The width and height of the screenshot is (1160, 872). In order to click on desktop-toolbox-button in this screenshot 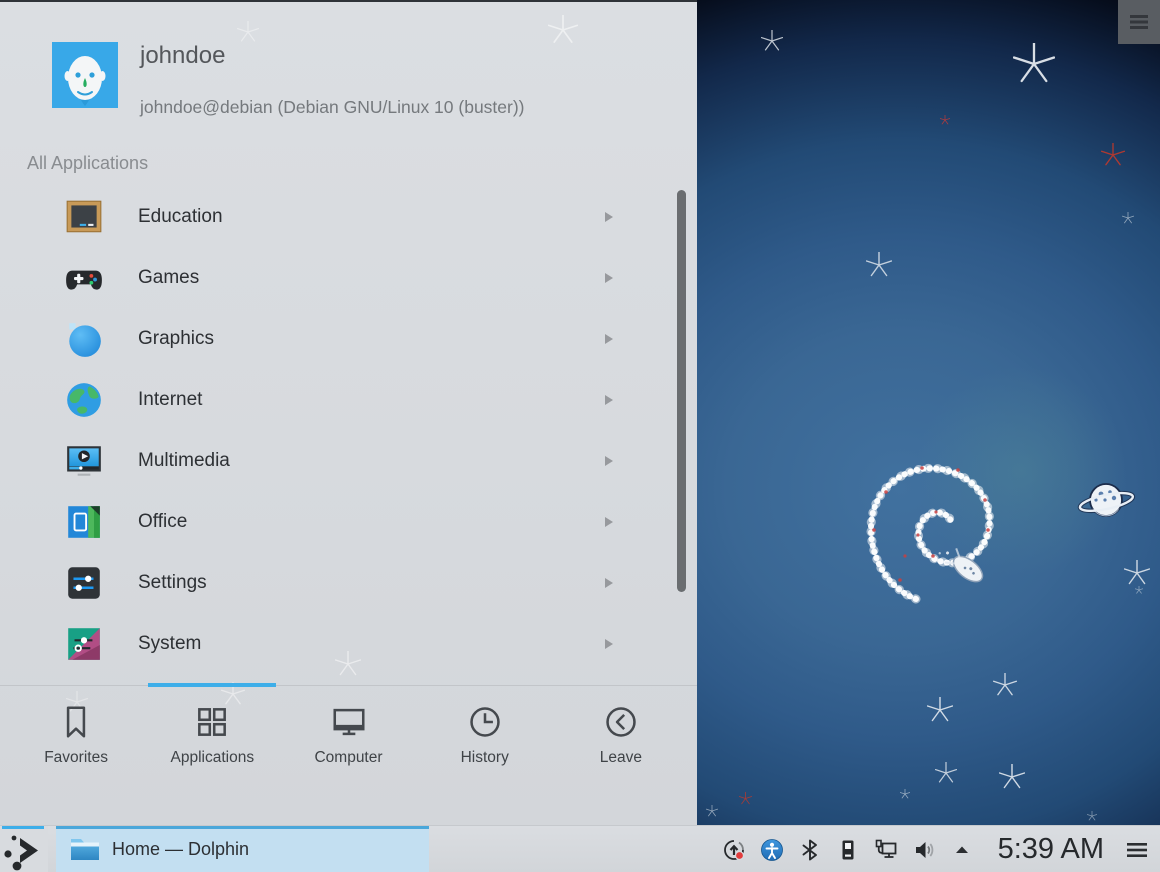, I will do `click(1139, 22)`.